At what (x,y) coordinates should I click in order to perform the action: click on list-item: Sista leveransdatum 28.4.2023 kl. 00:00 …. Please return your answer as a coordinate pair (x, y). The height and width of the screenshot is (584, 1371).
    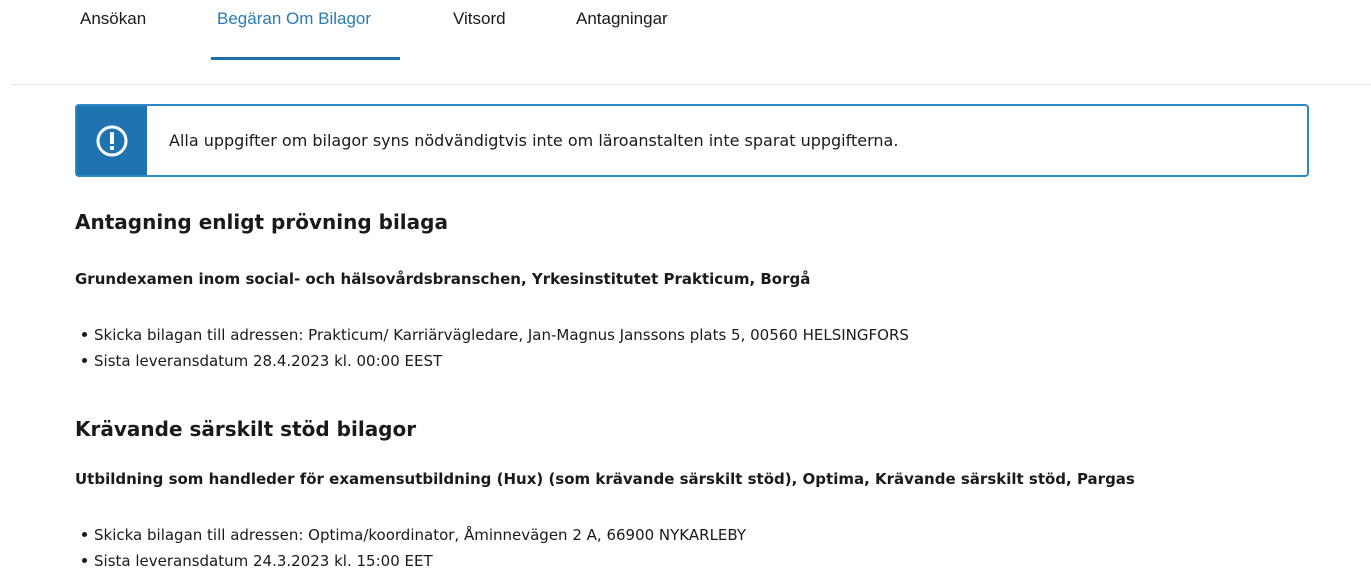
    Looking at the image, I should click on (492, 363).